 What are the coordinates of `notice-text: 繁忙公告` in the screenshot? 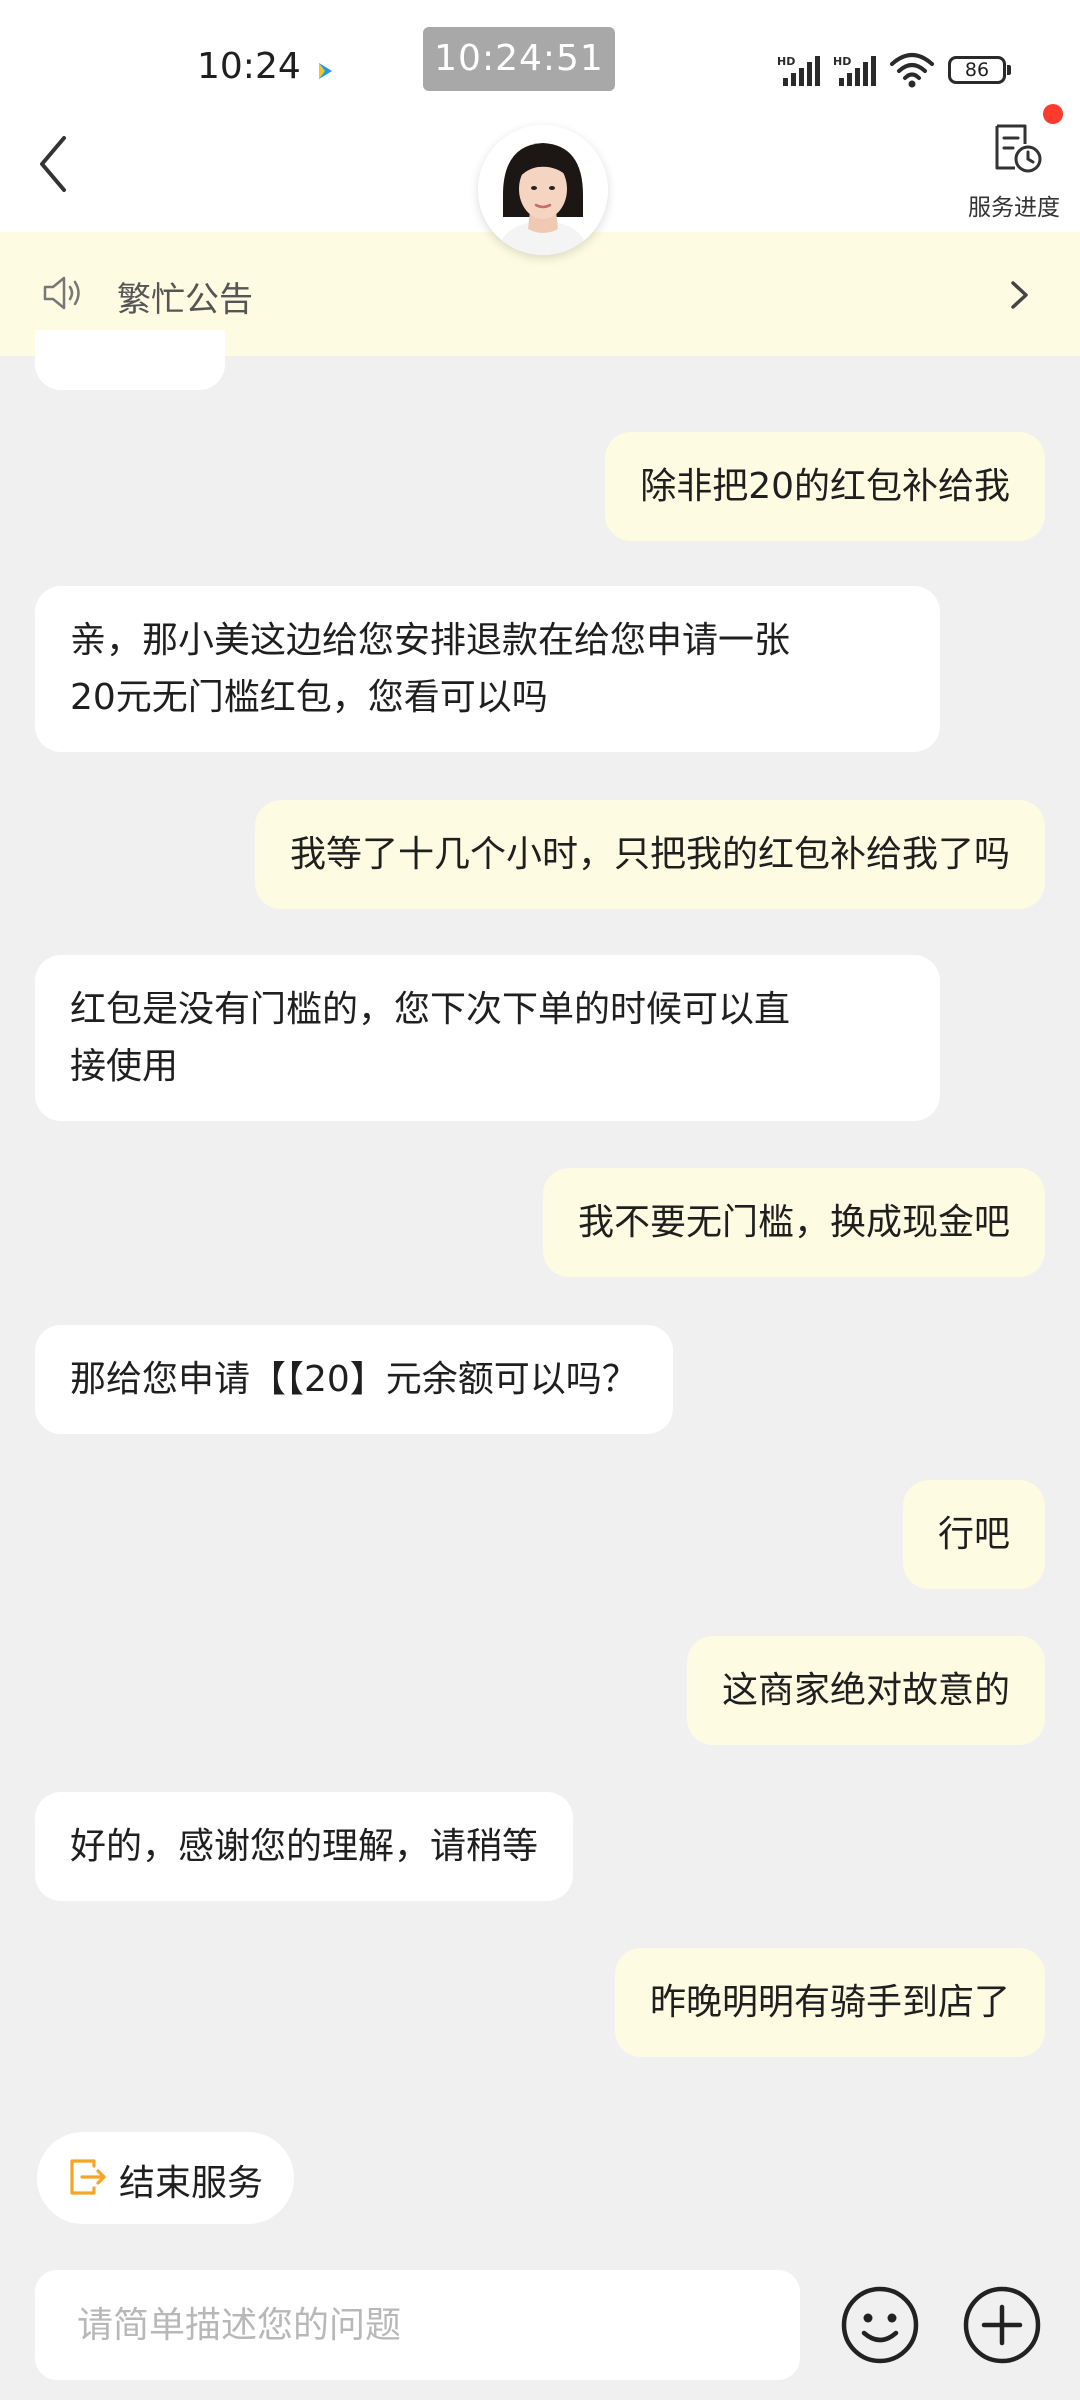 It's located at (185, 300).